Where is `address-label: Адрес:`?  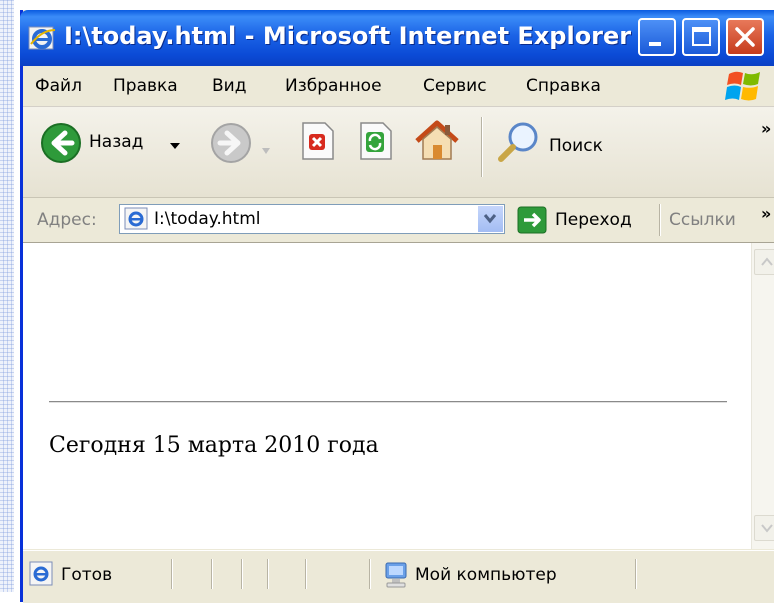
address-label: Адрес: is located at coordinates (67, 220).